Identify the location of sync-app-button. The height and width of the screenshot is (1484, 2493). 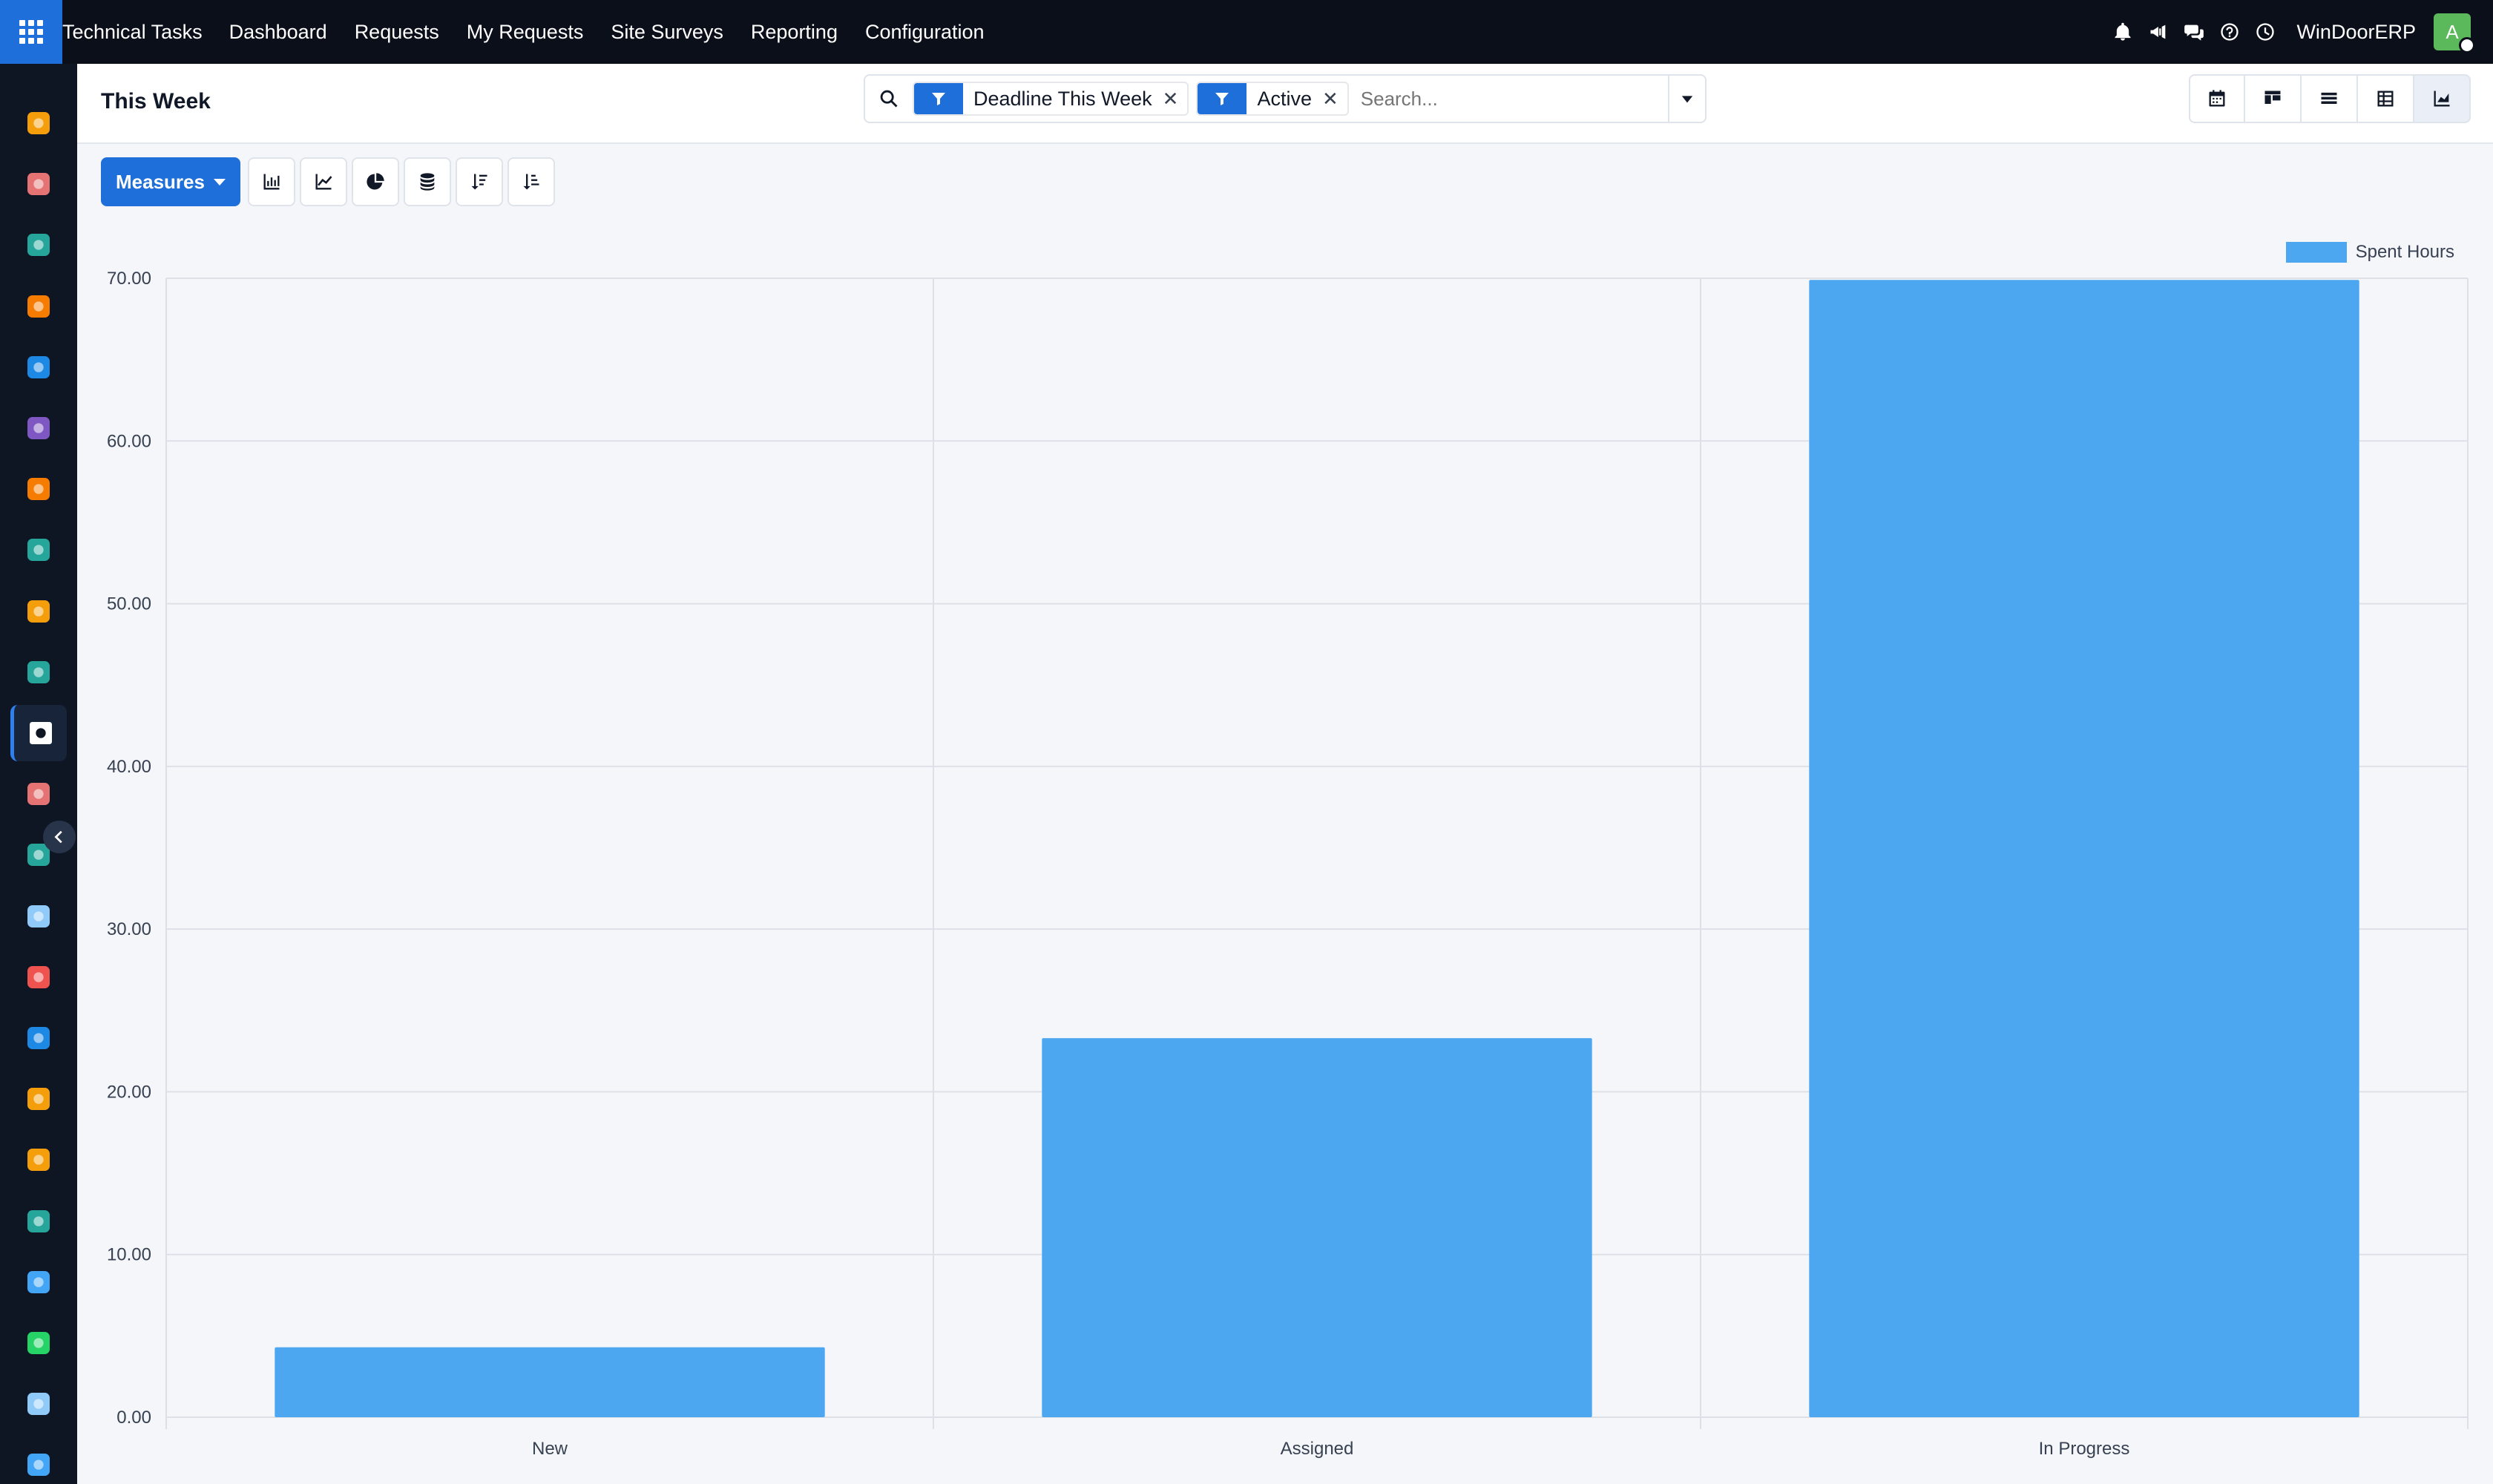
(38, 1460).